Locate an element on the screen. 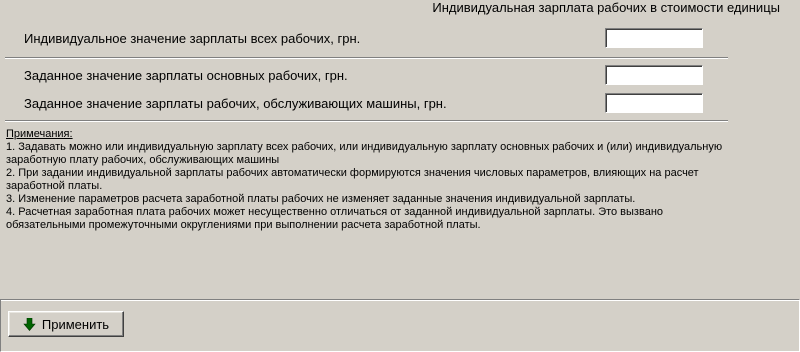  machine-workers-salary-input is located at coordinates (654, 103).